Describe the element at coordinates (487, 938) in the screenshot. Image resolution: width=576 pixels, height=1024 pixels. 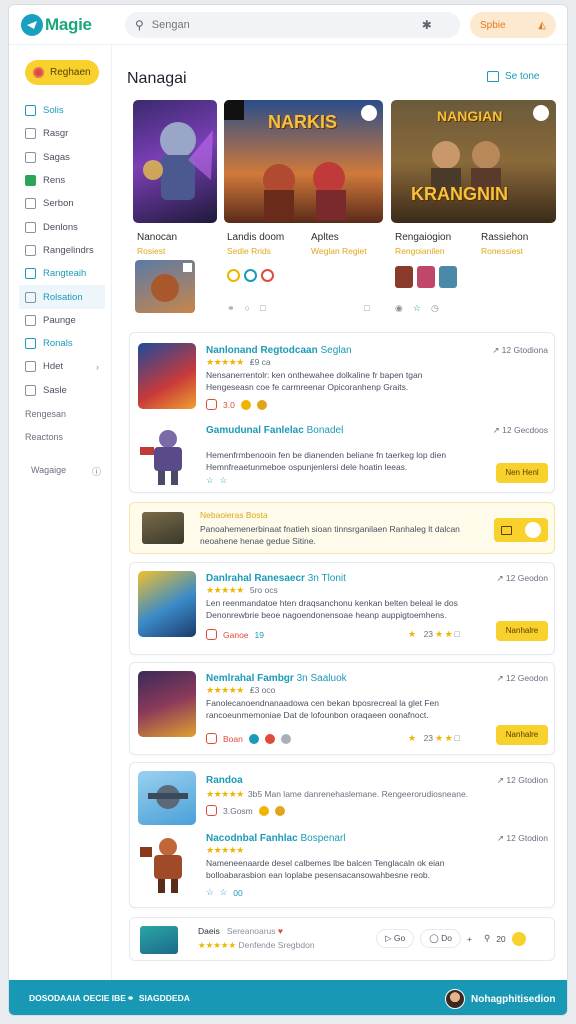
I see `search-icon: ⚲` at that location.